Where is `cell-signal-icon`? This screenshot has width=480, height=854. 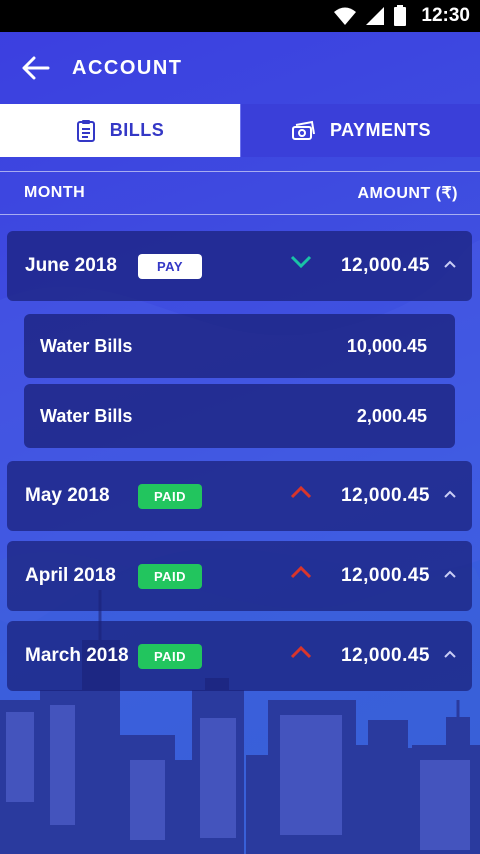 cell-signal-icon is located at coordinates (375, 16).